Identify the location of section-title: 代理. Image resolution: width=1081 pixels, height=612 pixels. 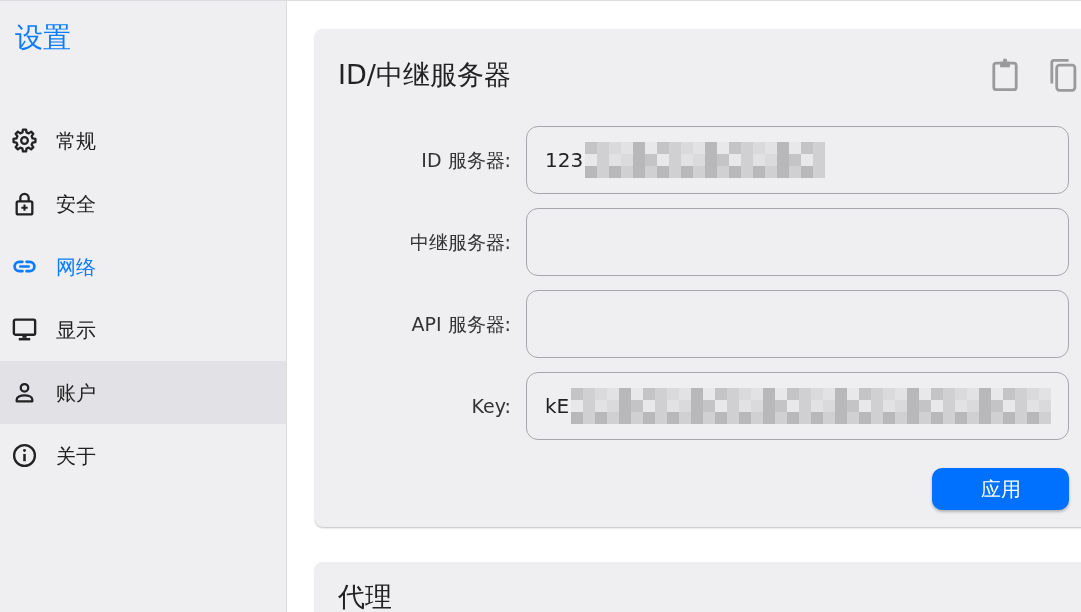
(365, 596).